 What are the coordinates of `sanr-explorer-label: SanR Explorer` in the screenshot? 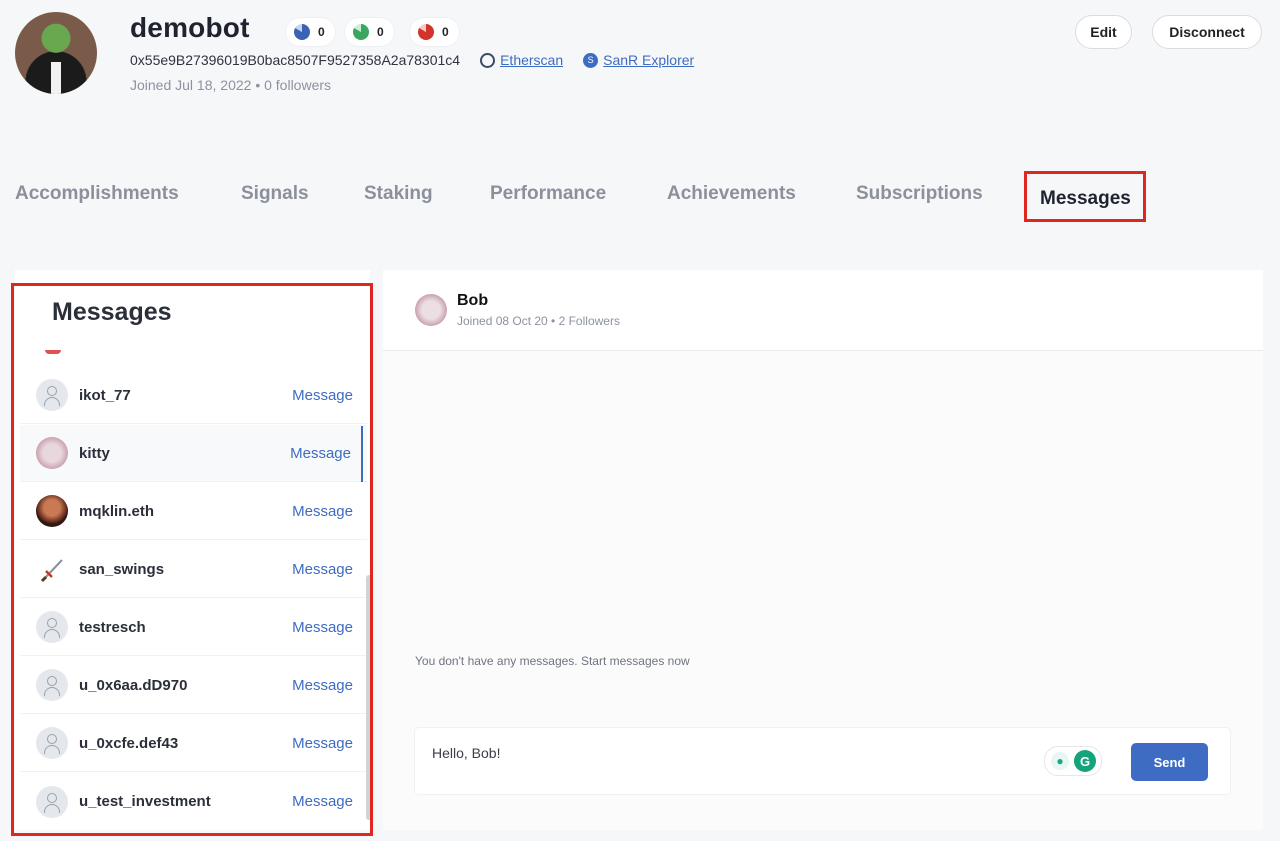 It's located at (649, 60).